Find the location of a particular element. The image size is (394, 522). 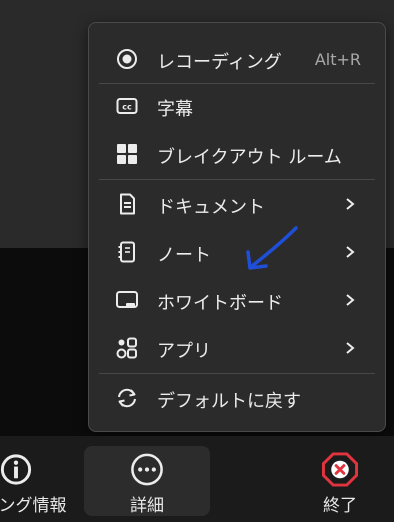

closed-captions-icon: cc is located at coordinates (127, 106).